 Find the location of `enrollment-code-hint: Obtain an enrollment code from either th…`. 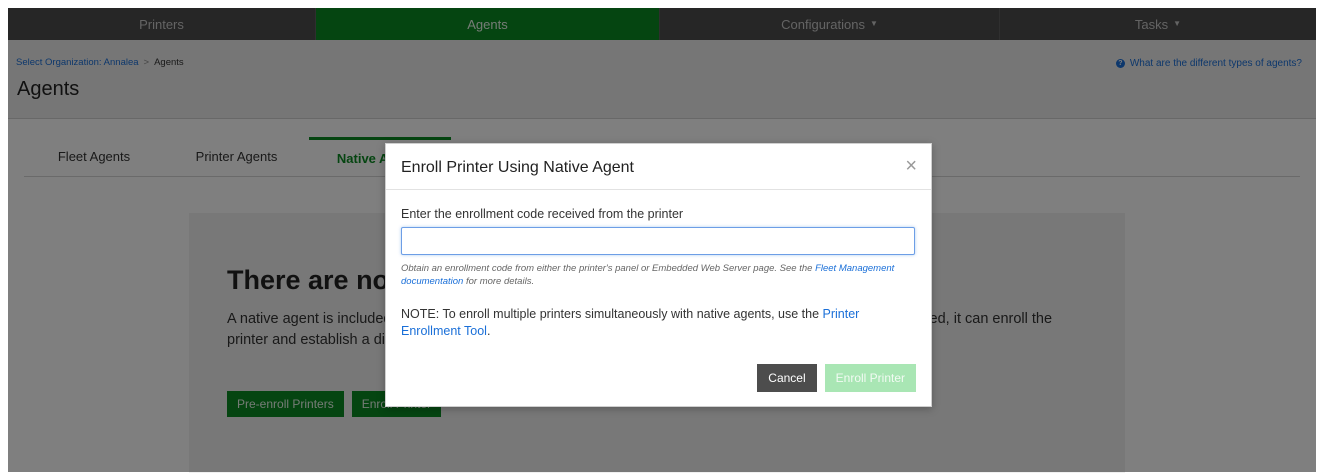

enrollment-code-hint: Obtain an enrollment code from either th… is located at coordinates (658, 275).